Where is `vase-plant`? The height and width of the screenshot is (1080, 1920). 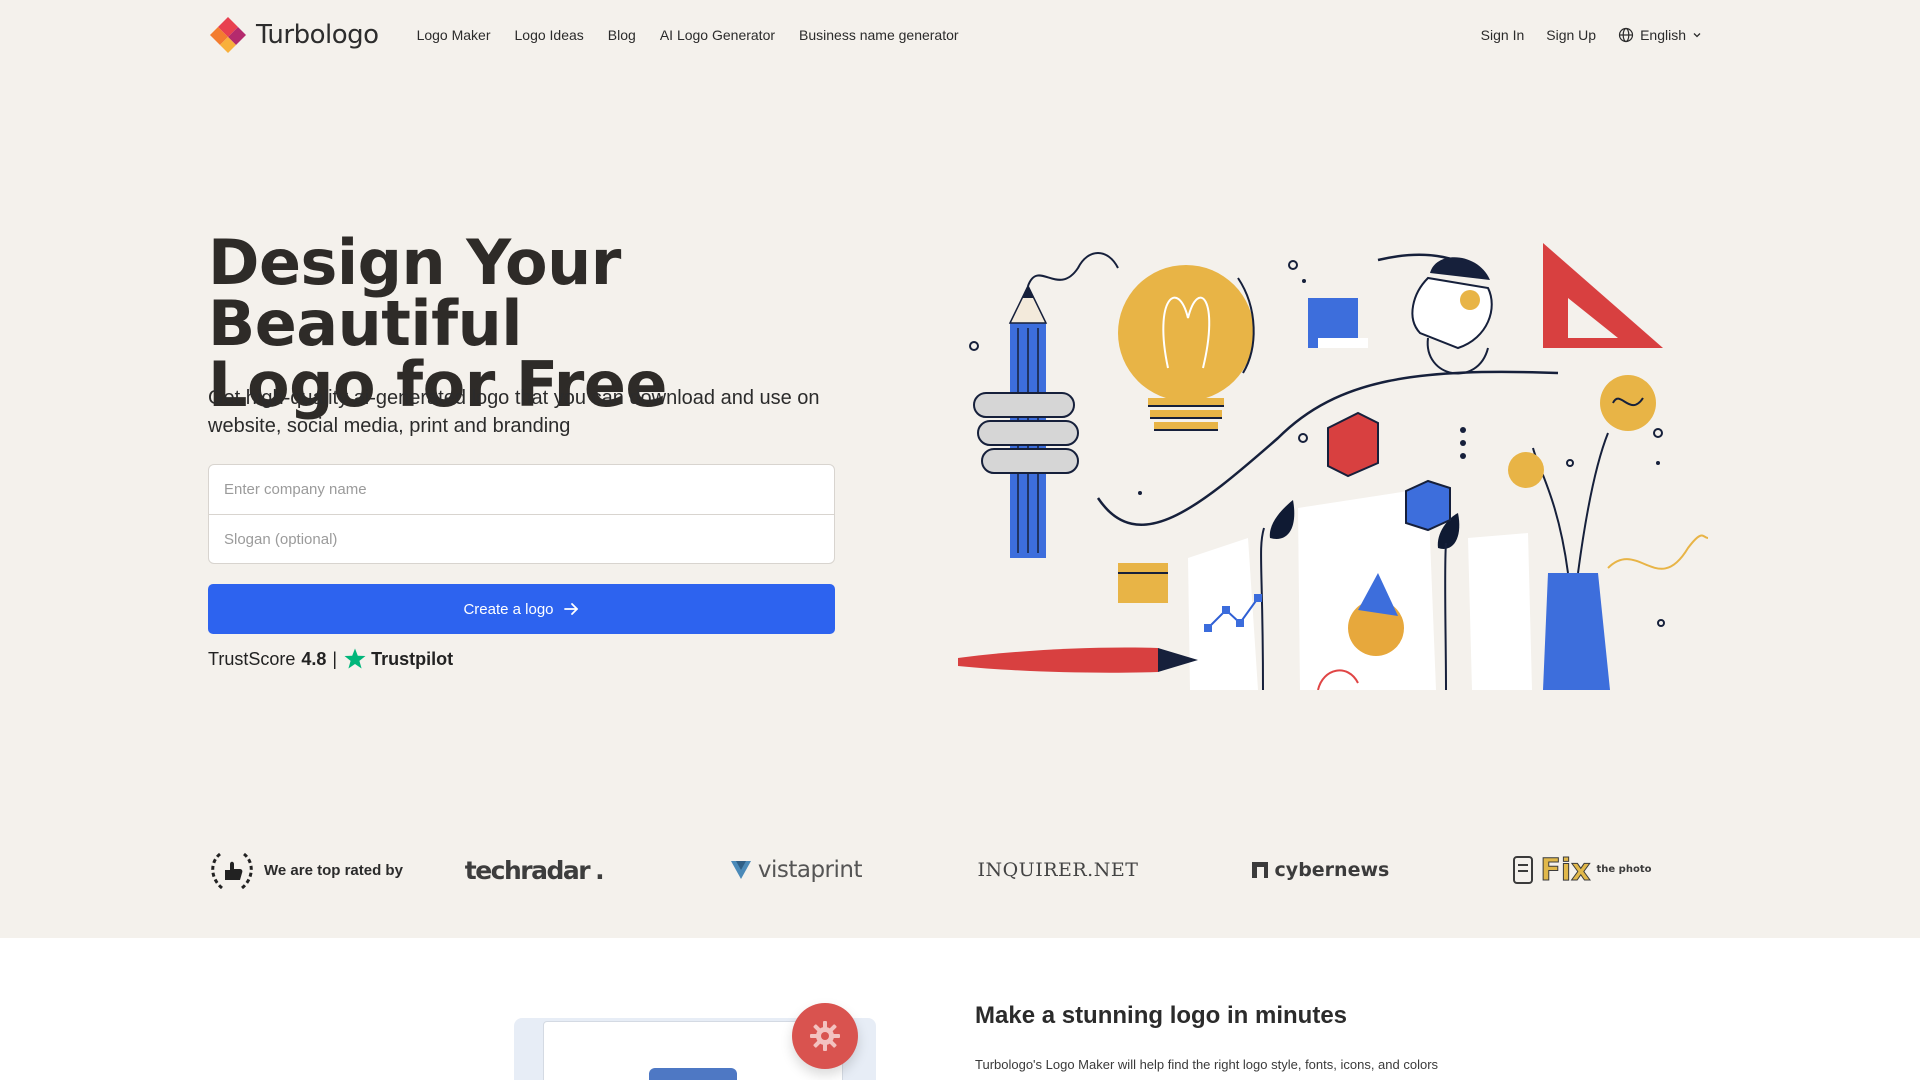 vase-plant is located at coordinates (1608, 532).